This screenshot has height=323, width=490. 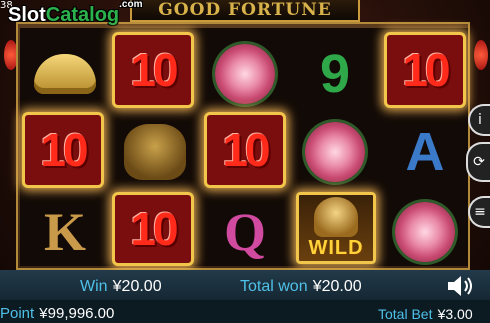 I want to click on point-display: Point ¥99,996.00, so click(x=57, y=313).